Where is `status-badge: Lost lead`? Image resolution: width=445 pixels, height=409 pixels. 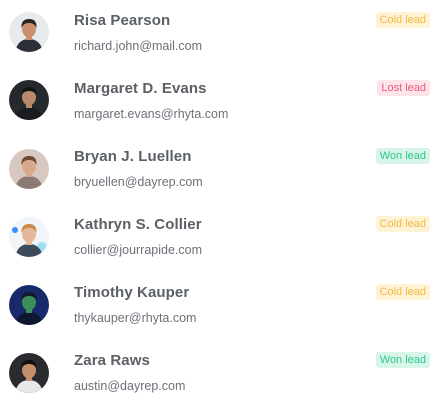
status-badge: Lost lead is located at coordinates (403, 88).